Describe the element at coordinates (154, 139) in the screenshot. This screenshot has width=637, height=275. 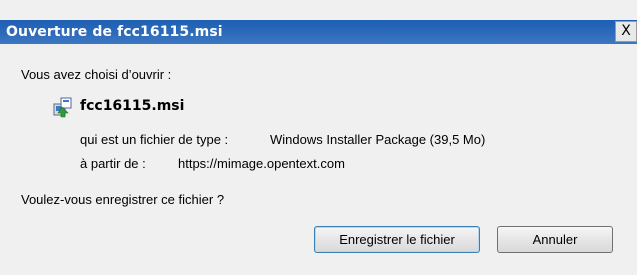
I see `file-type-label: qui est un fichier de type :` at that location.